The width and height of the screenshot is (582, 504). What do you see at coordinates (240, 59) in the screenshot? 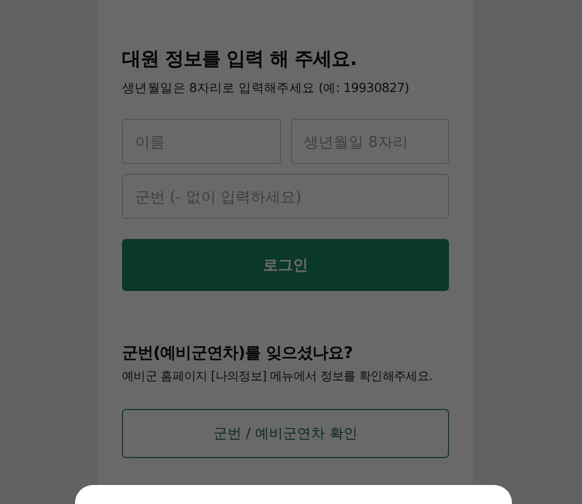
I see `form-title: 대원 정보를 입력 해 주세요.` at bounding box center [240, 59].